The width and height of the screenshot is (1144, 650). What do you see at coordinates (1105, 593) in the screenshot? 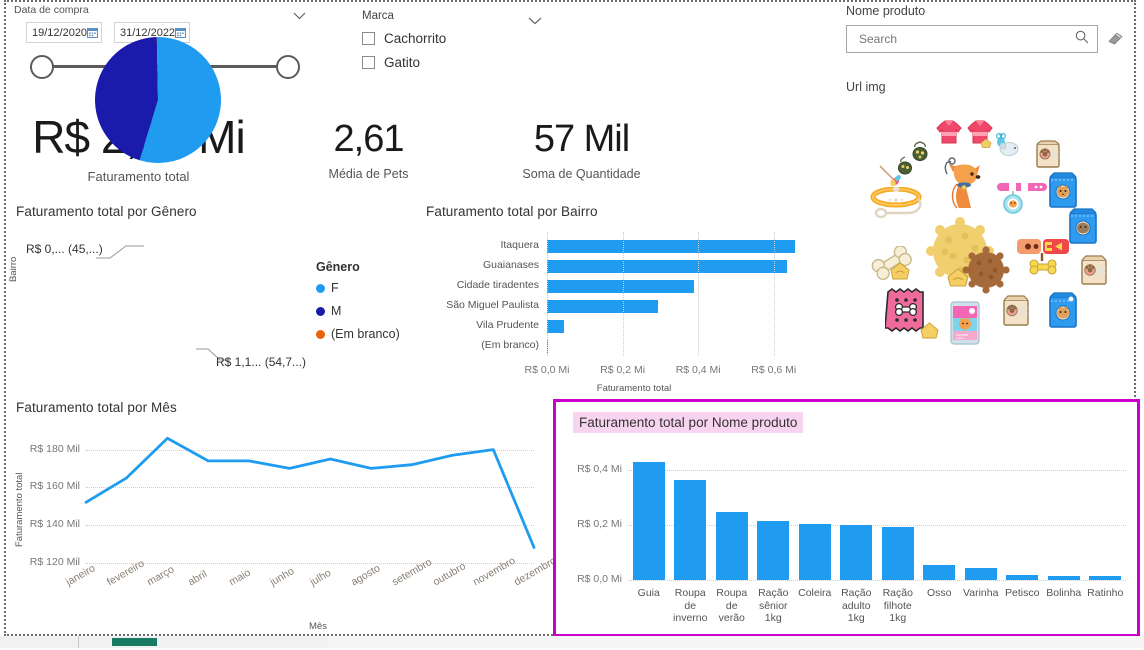
I see `produto-category-label: Ratinho` at bounding box center [1105, 593].